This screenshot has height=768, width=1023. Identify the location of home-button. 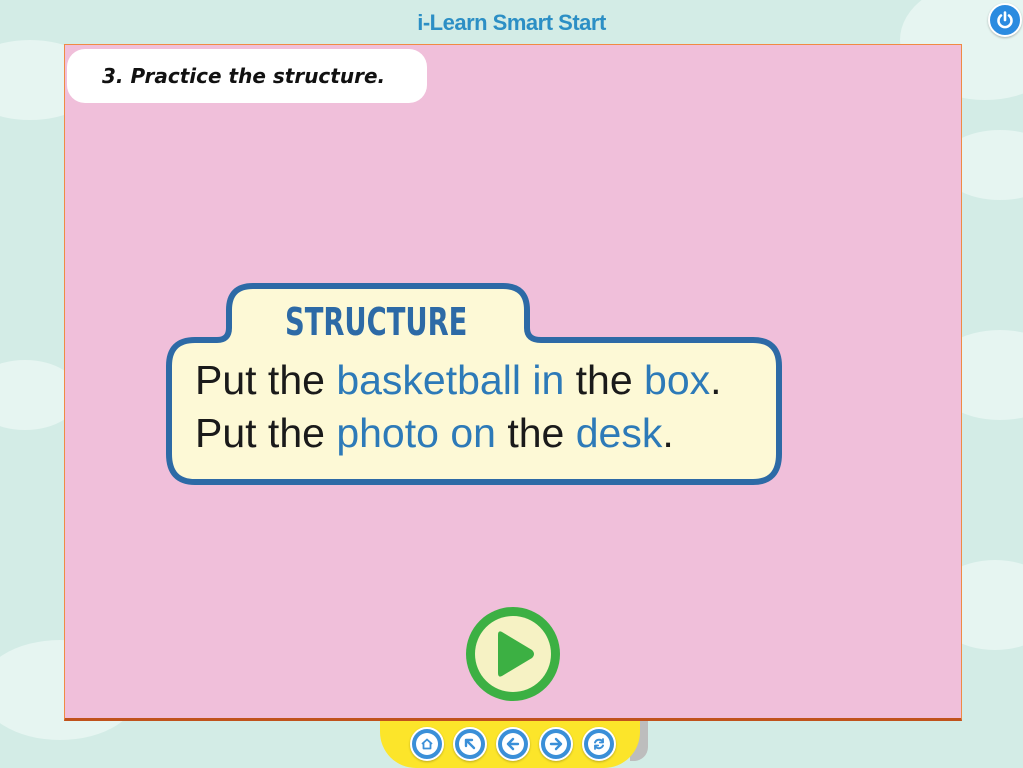
(427, 744).